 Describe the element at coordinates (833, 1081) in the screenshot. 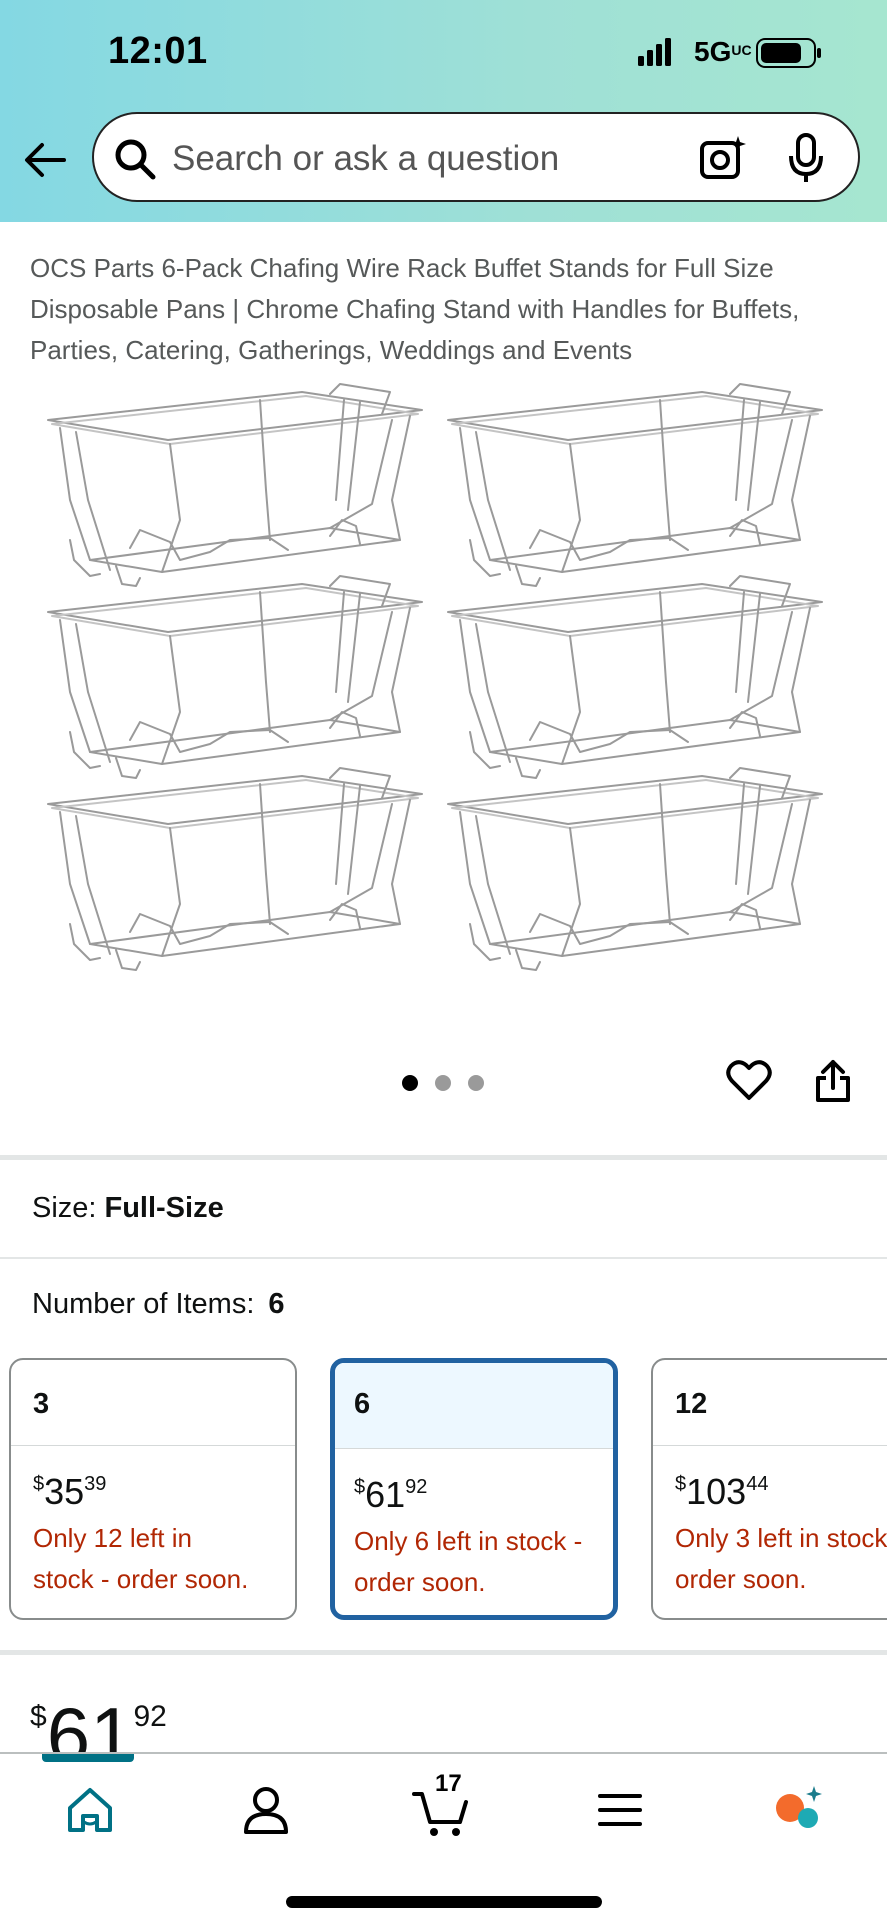

I see `share-icon` at that location.